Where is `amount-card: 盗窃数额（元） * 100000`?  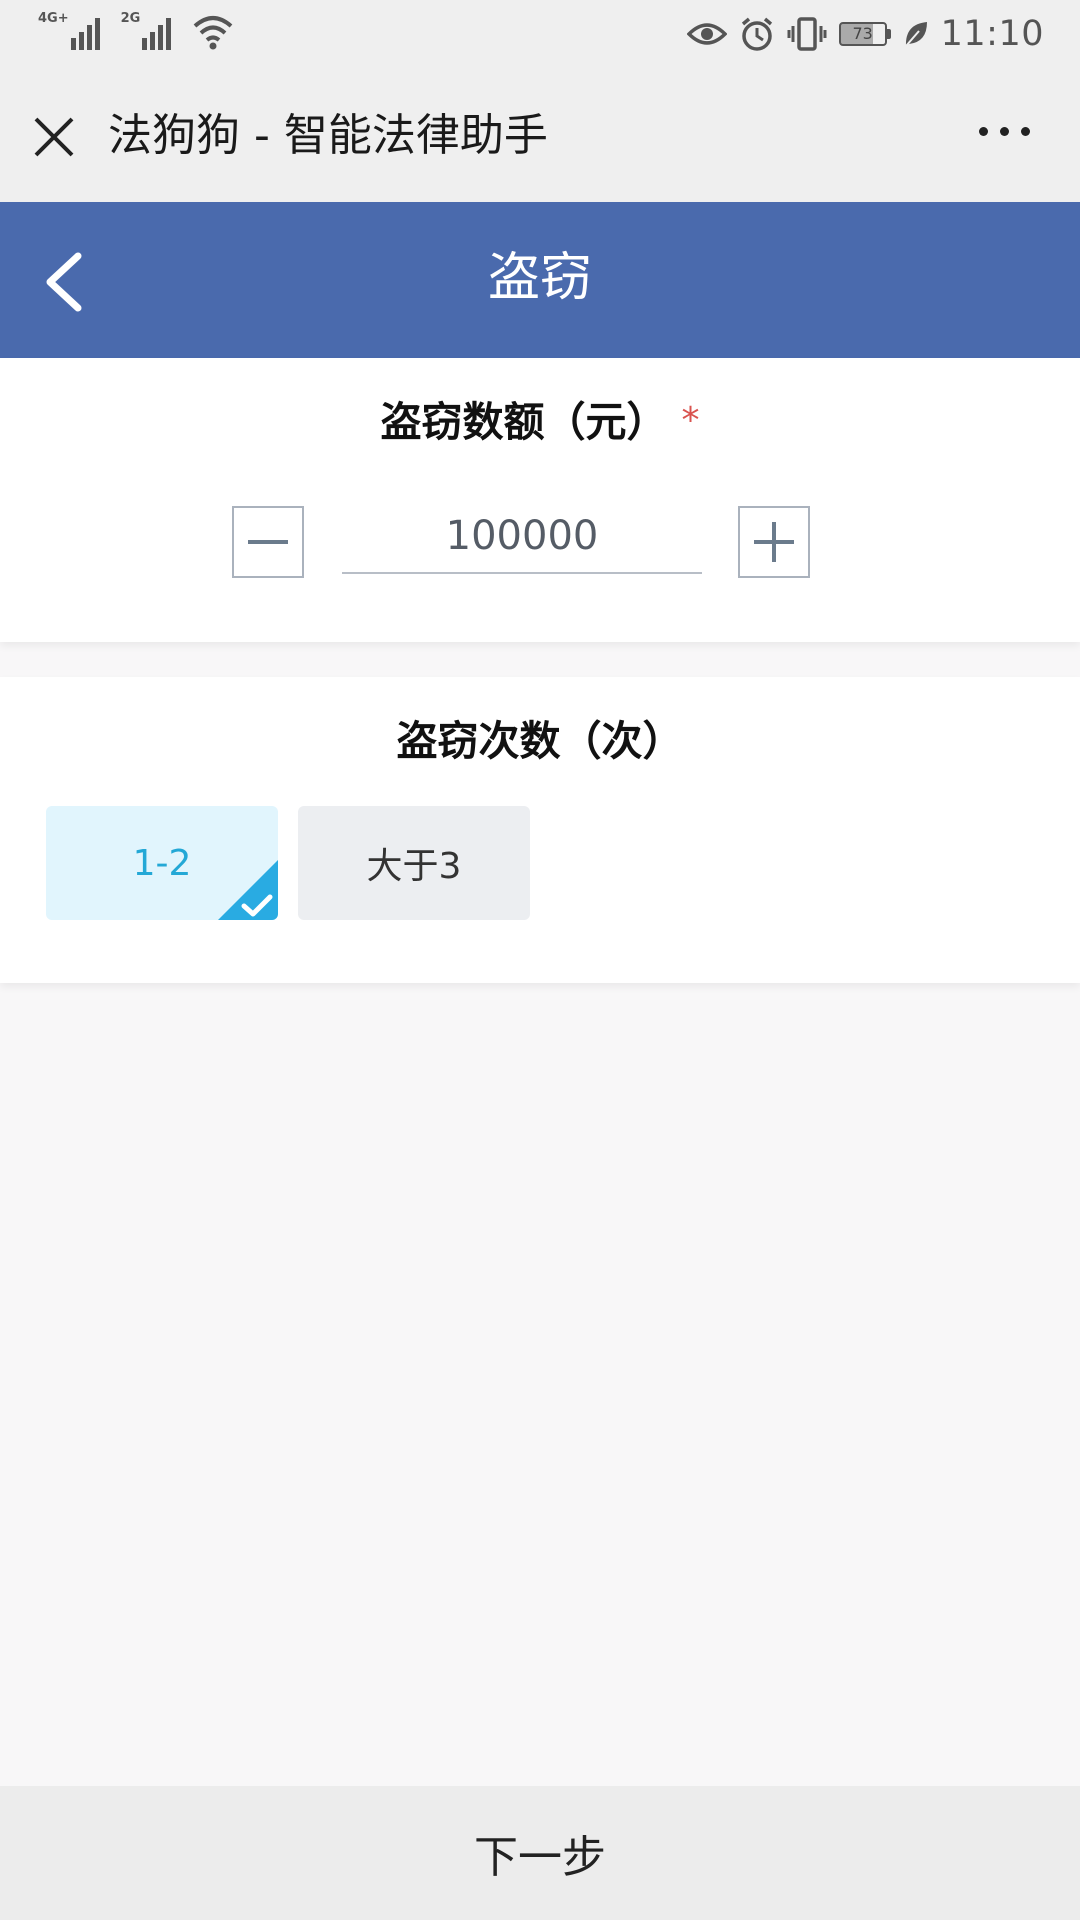
amount-card: 盗窃数额（元） * 100000 is located at coordinates (540, 500).